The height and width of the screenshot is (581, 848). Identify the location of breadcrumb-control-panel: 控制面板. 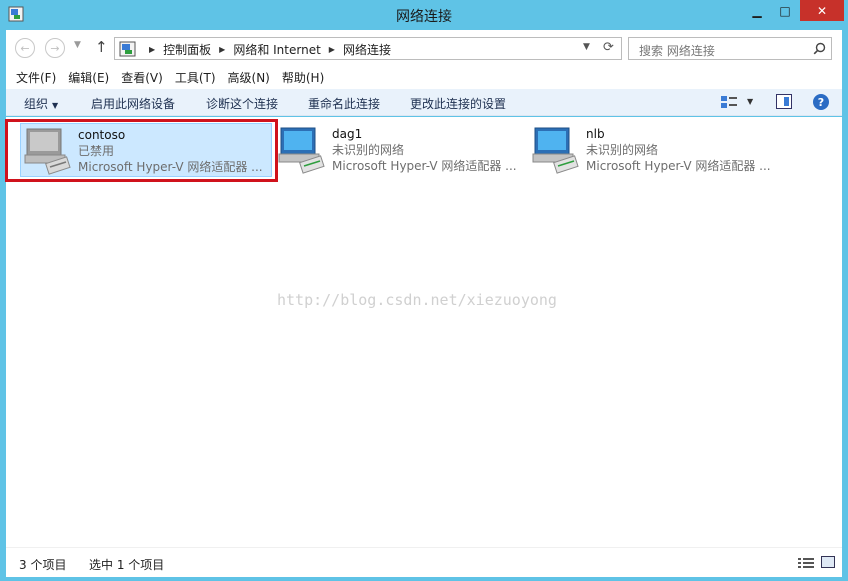
(187, 49).